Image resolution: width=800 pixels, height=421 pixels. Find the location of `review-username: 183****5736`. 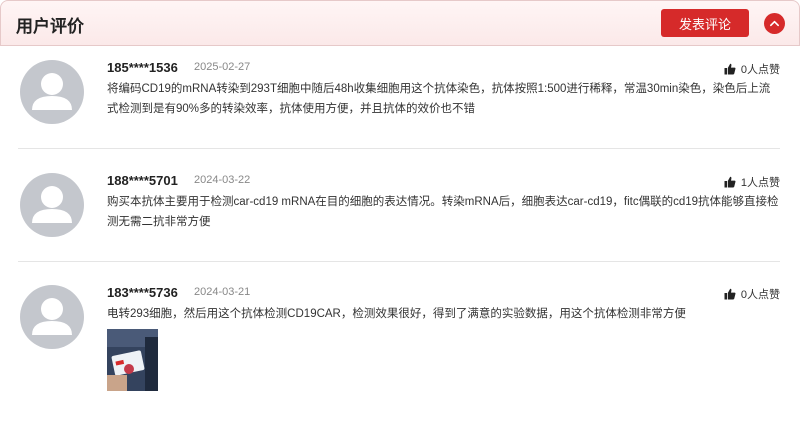

review-username: 183****5736 is located at coordinates (142, 292).